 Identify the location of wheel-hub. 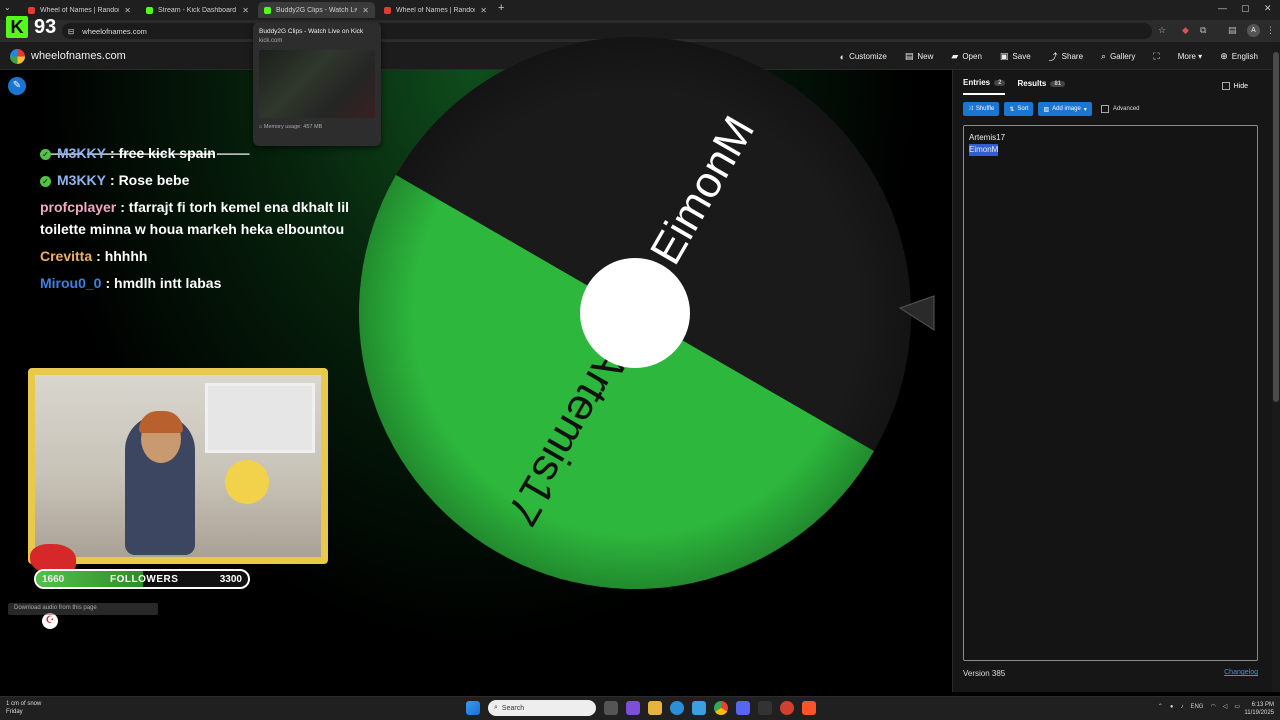
(635, 313).